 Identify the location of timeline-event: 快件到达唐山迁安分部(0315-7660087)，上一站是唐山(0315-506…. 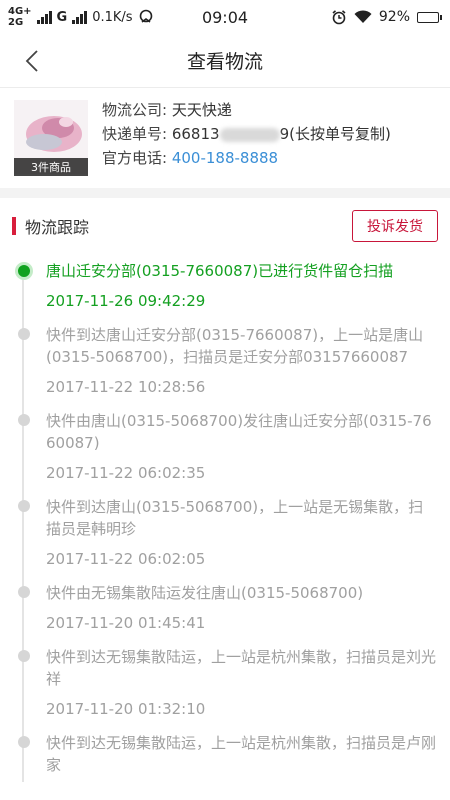
(227, 361).